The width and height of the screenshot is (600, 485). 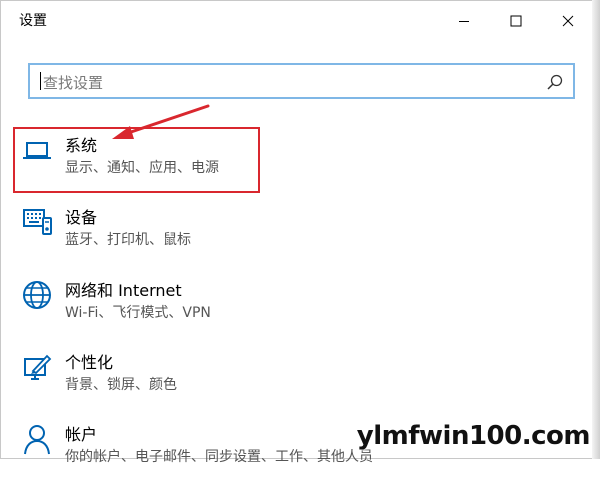 What do you see at coordinates (33, 21) in the screenshot?
I see `window-title: 设置` at bounding box center [33, 21].